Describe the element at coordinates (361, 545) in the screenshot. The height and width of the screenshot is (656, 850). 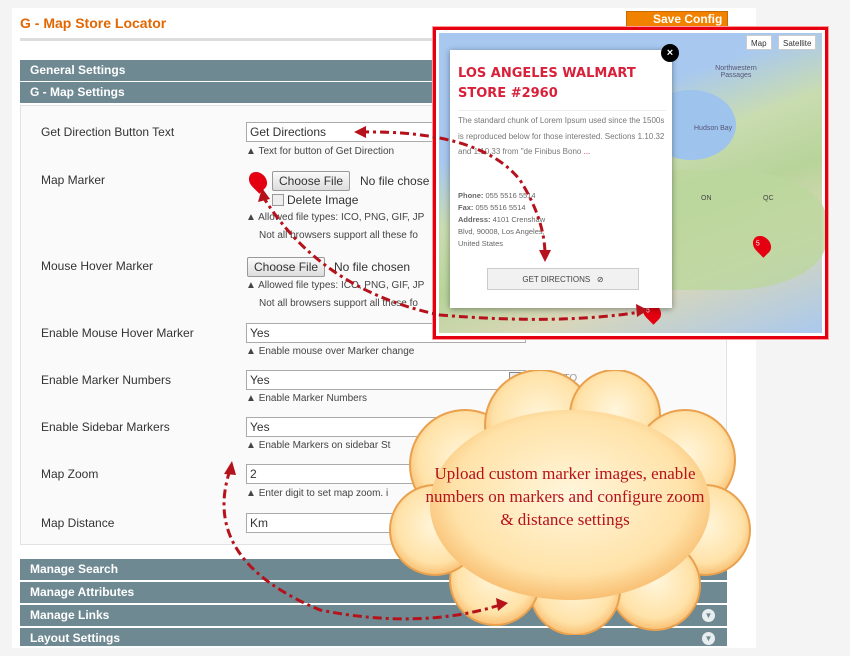
I see `arrow-zoom-distance` at that location.